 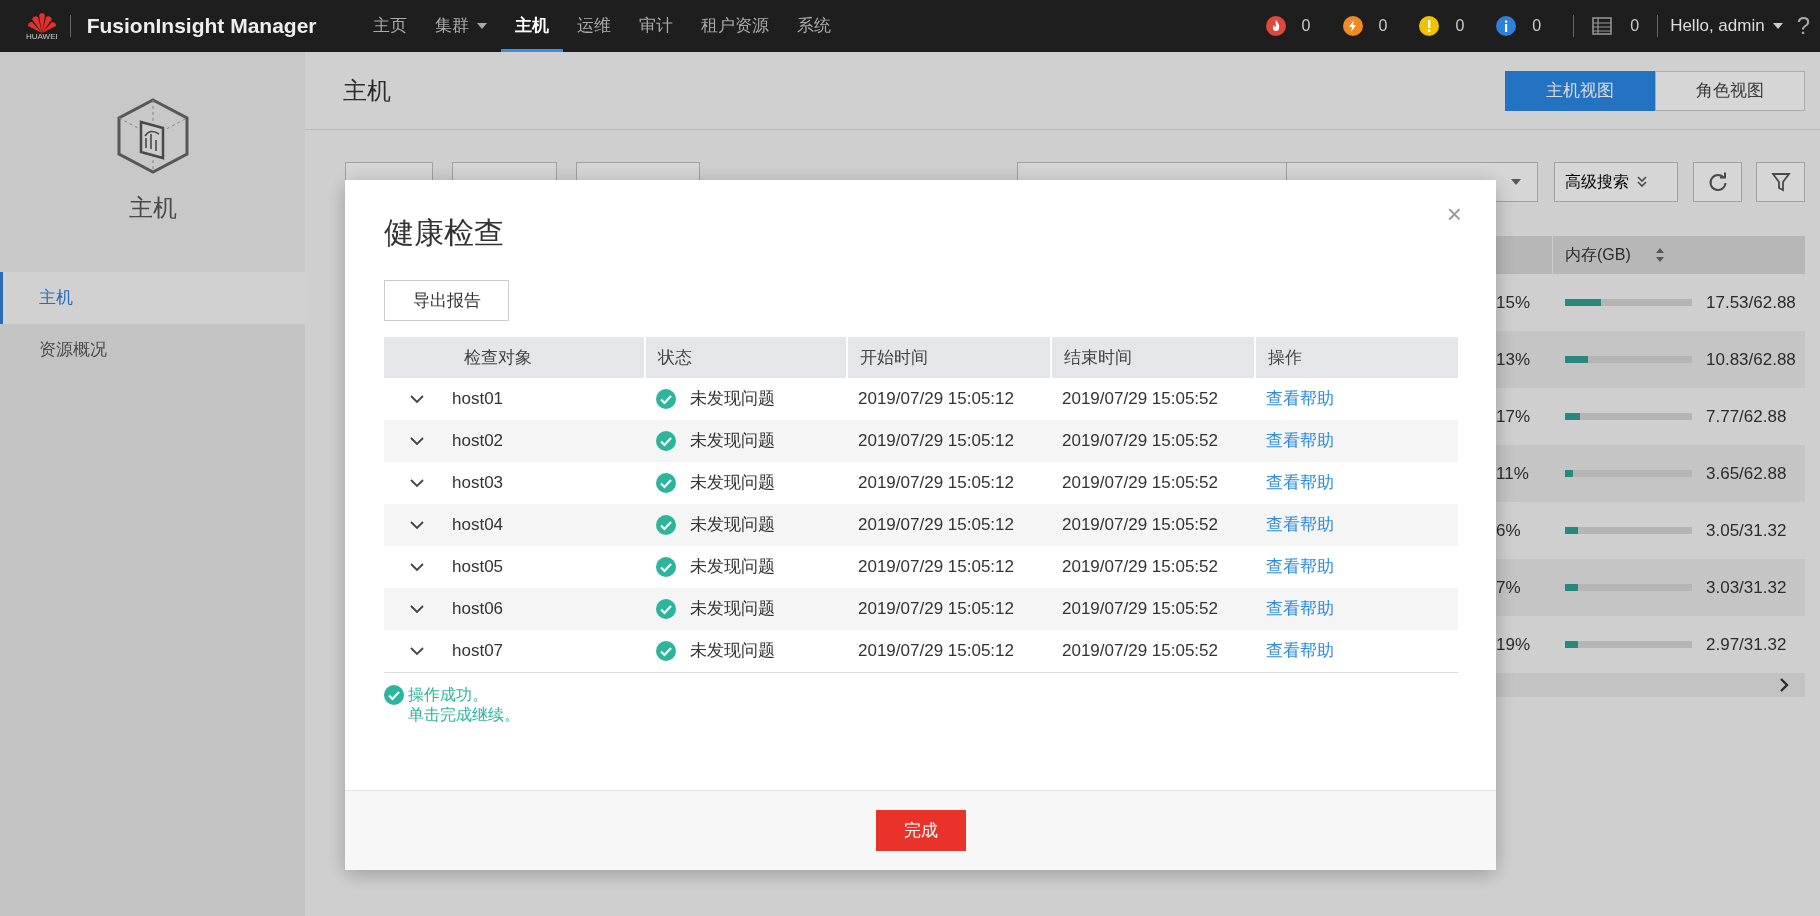 What do you see at coordinates (1513, 644) in the screenshot?
I see `table-cell: 19%` at bounding box center [1513, 644].